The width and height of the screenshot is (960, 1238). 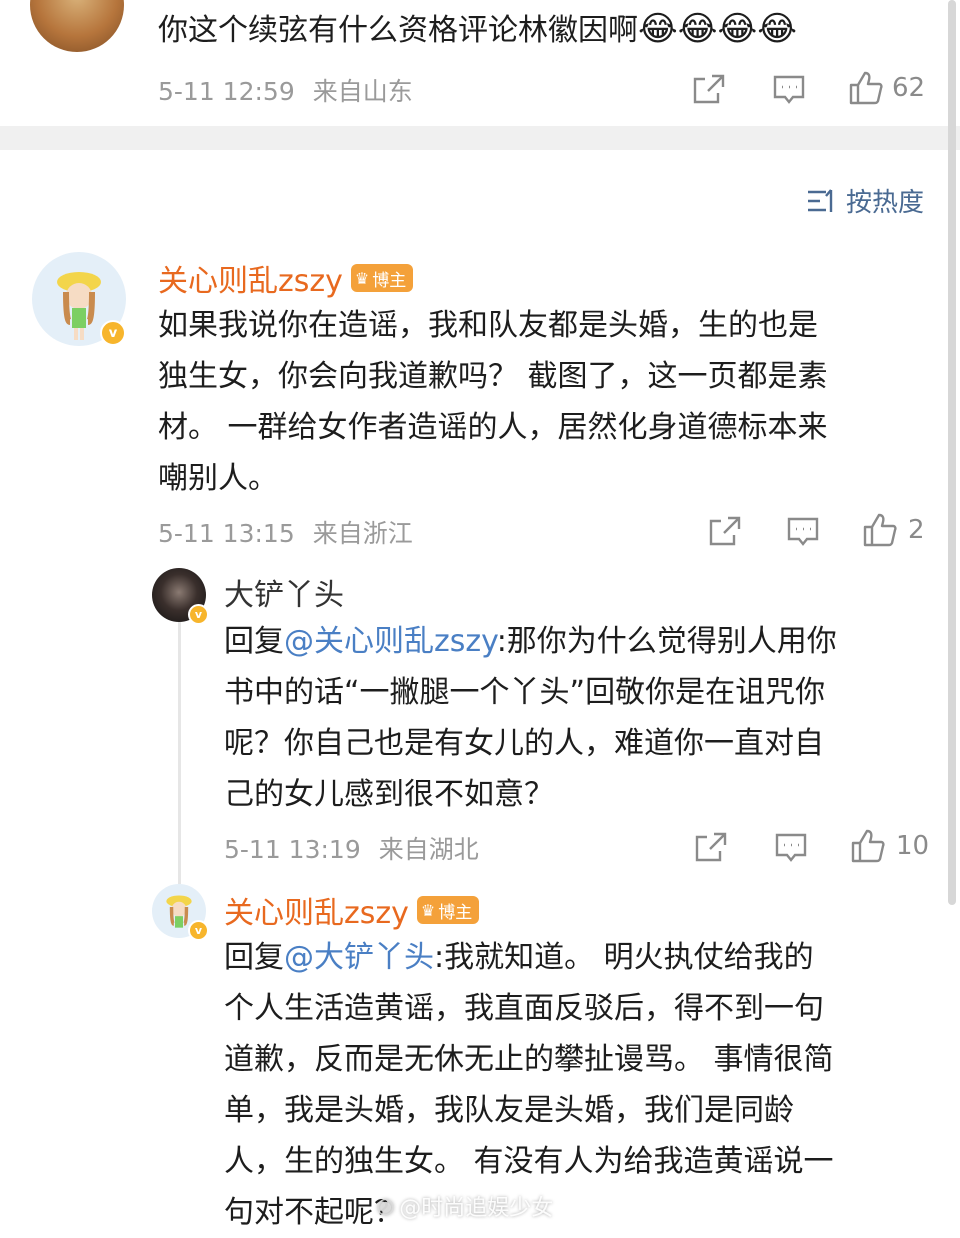 I want to click on reply-location: 来自湖北, so click(x=428, y=849).